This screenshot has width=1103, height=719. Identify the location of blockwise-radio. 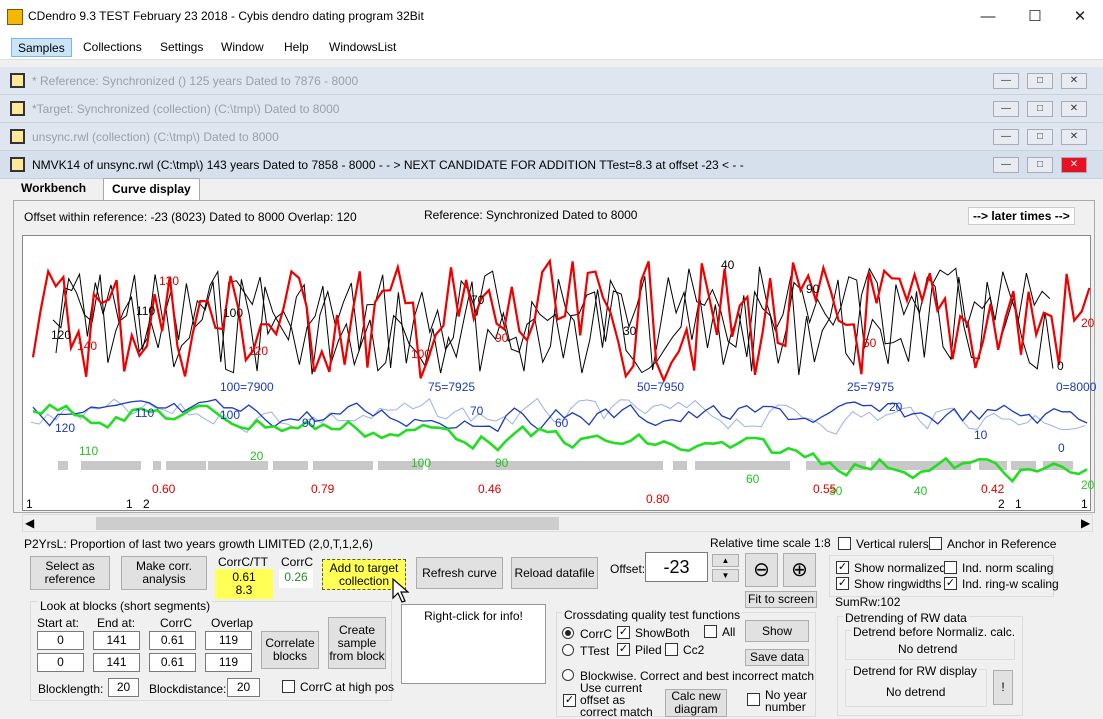
(568, 675).